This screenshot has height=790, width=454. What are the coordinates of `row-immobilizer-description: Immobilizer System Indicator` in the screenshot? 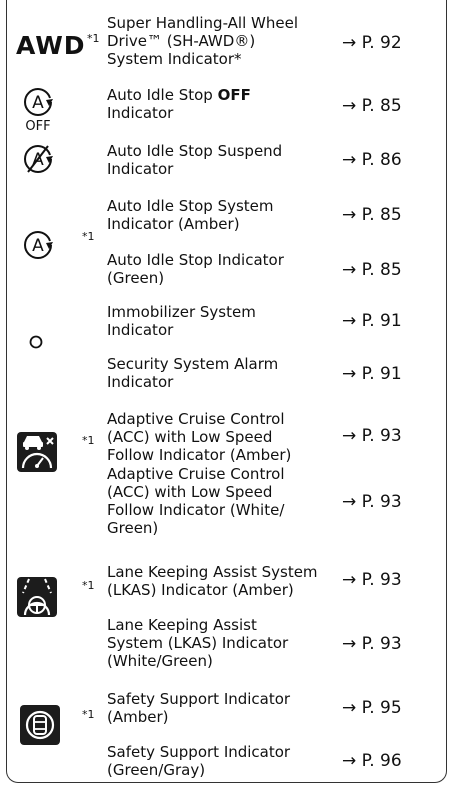 It's located at (181, 321).